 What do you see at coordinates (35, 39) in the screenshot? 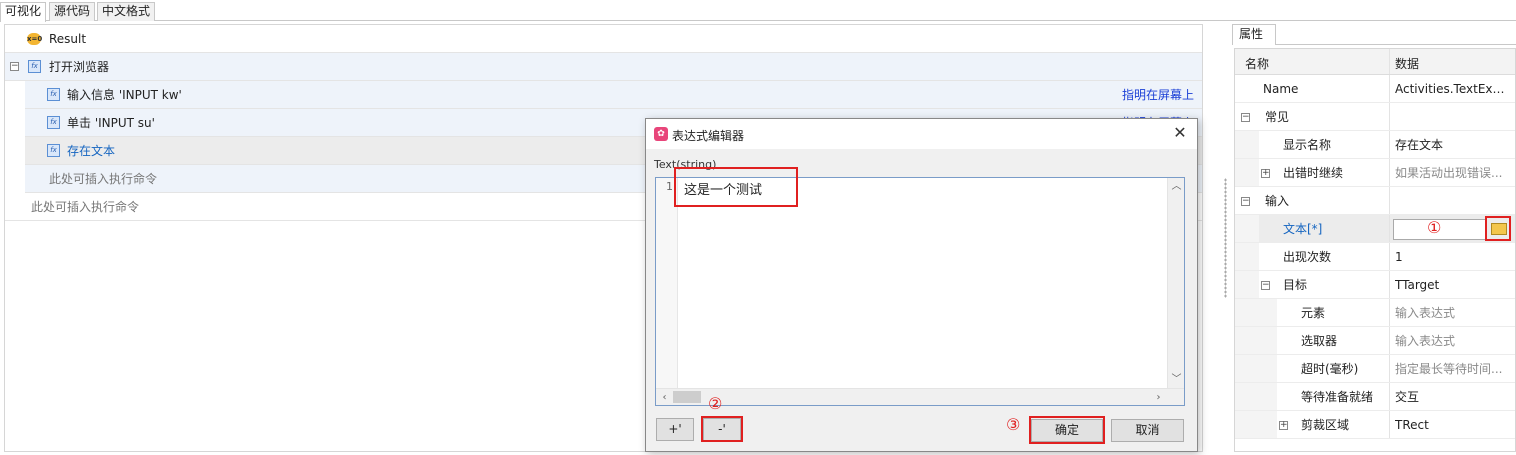
I see `result-icon: x=0` at bounding box center [35, 39].